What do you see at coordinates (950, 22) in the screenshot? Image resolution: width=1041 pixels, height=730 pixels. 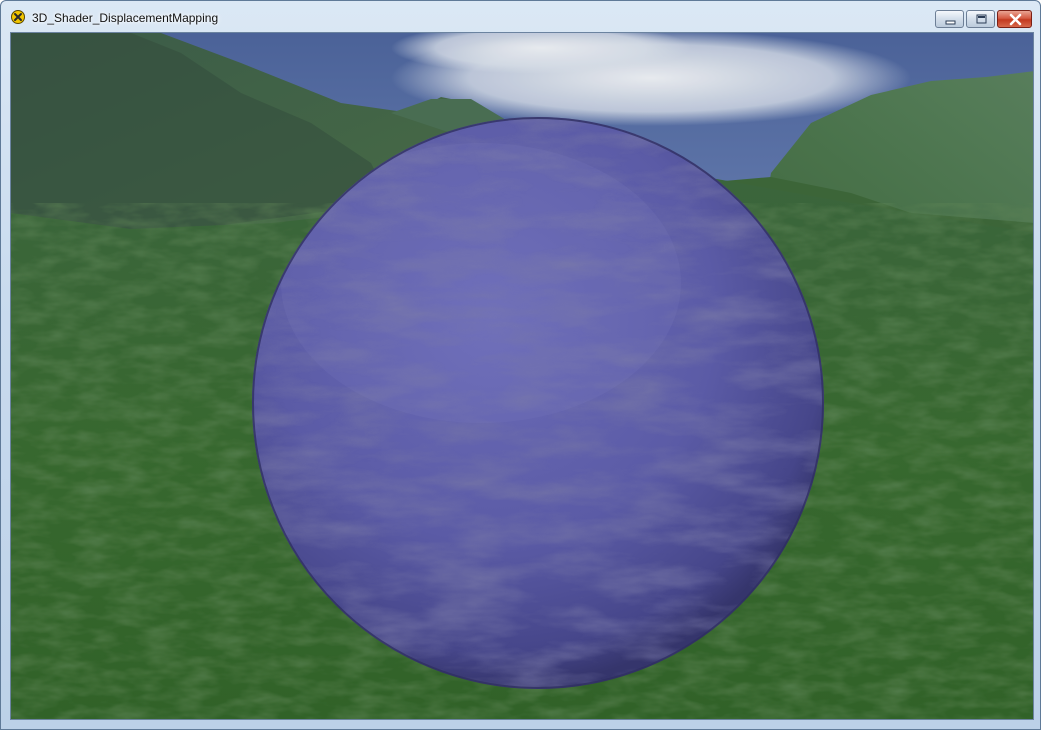 I see `minimize-icon` at bounding box center [950, 22].